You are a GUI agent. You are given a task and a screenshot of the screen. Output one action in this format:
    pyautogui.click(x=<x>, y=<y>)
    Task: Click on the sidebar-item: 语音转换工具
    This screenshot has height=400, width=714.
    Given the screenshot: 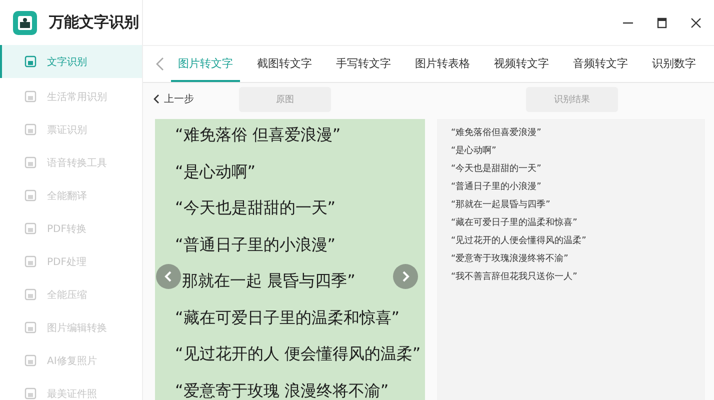 What is the action you would take?
    pyautogui.click(x=71, y=162)
    